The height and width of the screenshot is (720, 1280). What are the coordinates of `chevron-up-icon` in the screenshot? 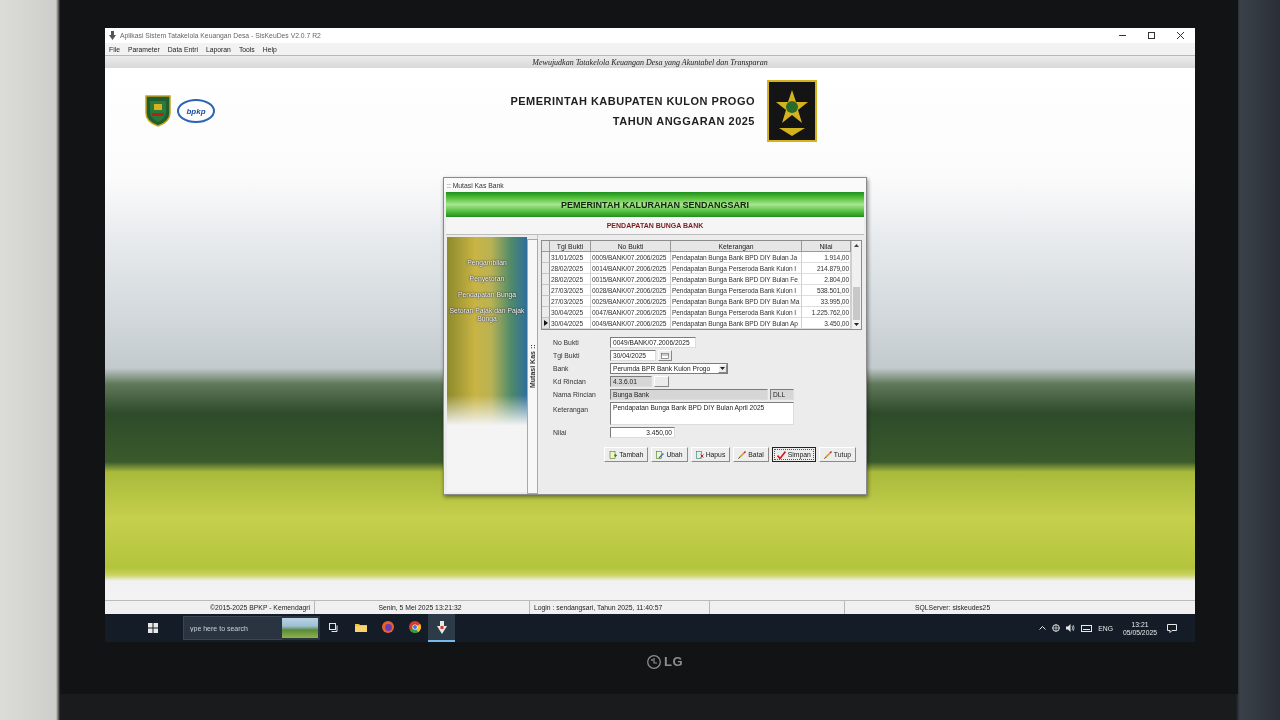 It's located at (1043, 628).